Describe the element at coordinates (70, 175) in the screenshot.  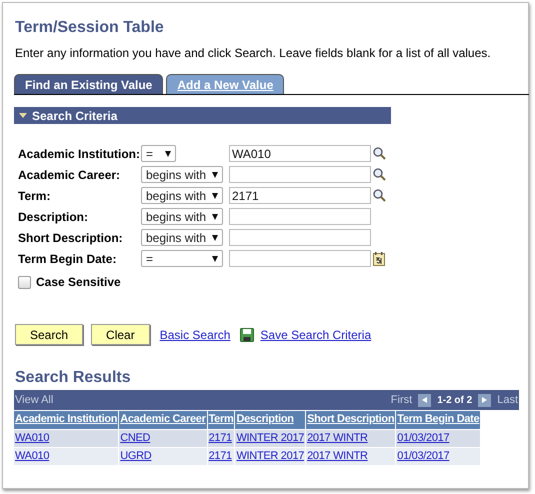
I see `field-label: Academic Career:` at that location.